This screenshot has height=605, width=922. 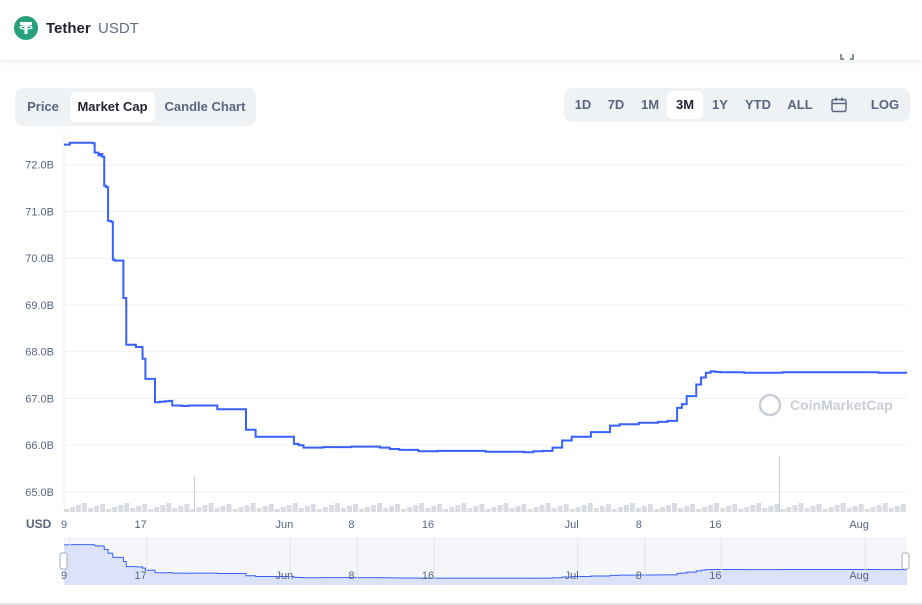 I want to click on range-1m: 1M, so click(x=650, y=105).